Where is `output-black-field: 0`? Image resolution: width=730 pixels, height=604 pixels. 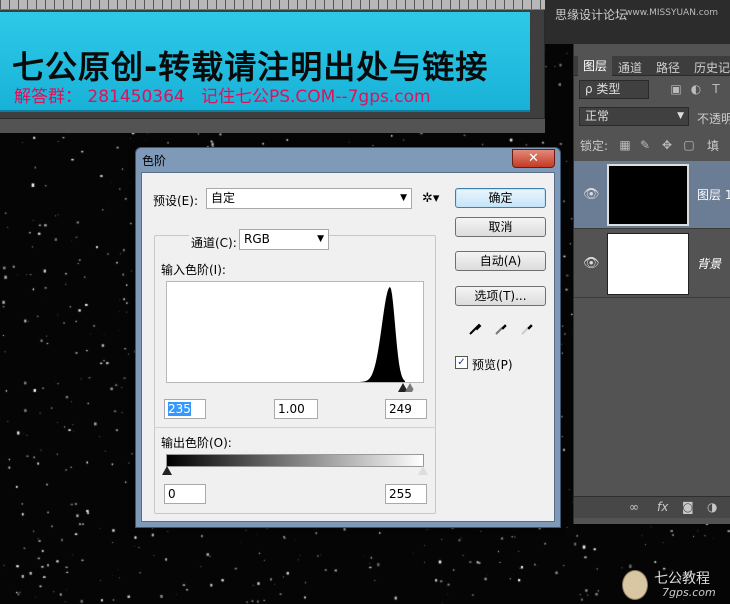 output-black-field: 0 is located at coordinates (185, 494).